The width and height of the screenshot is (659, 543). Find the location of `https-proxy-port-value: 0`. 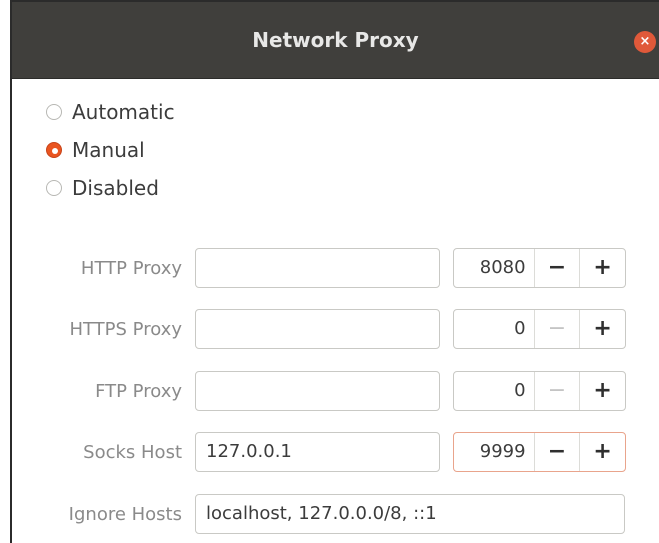

https-proxy-port-value: 0 is located at coordinates (494, 329).